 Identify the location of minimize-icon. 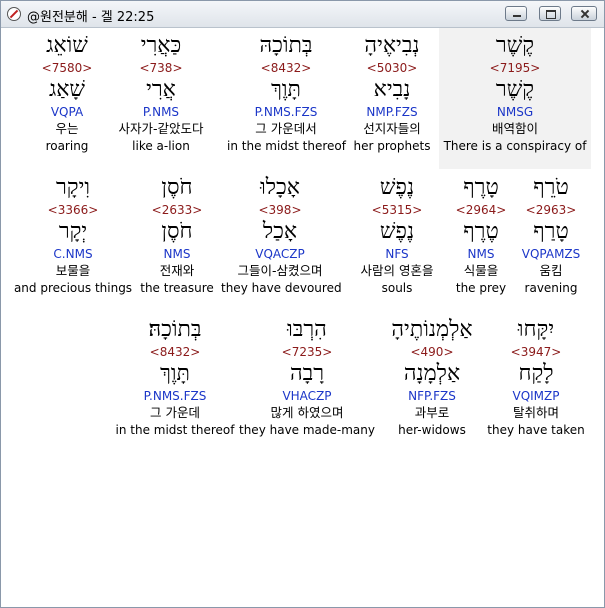
(516, 13).